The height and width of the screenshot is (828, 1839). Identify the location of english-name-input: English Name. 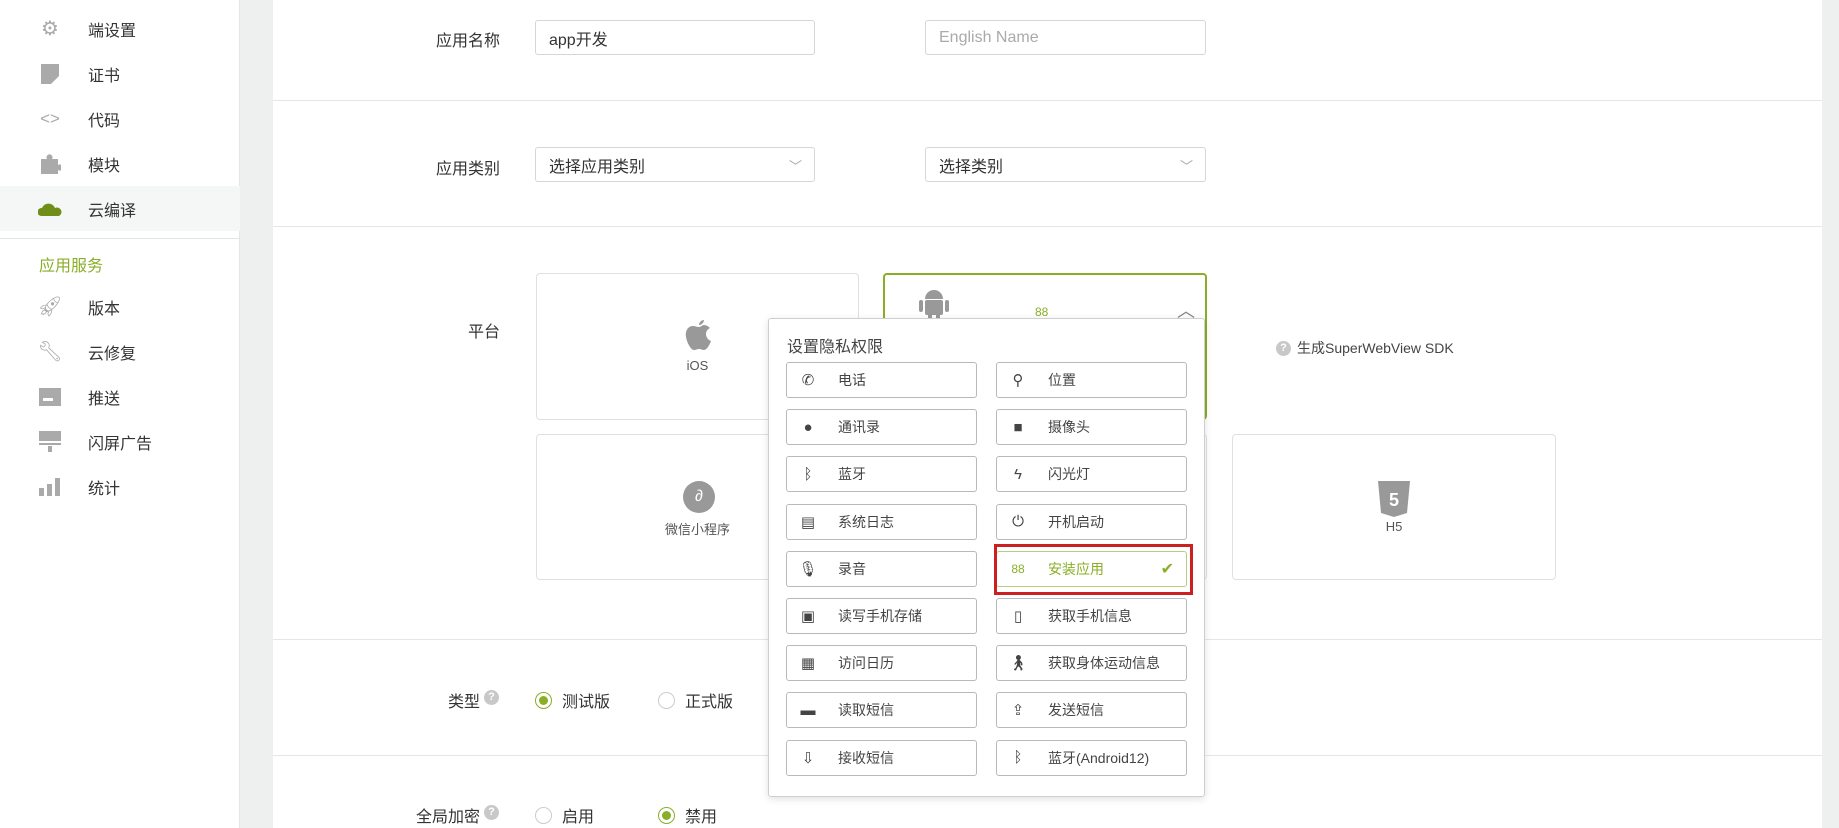
(1065, 37).